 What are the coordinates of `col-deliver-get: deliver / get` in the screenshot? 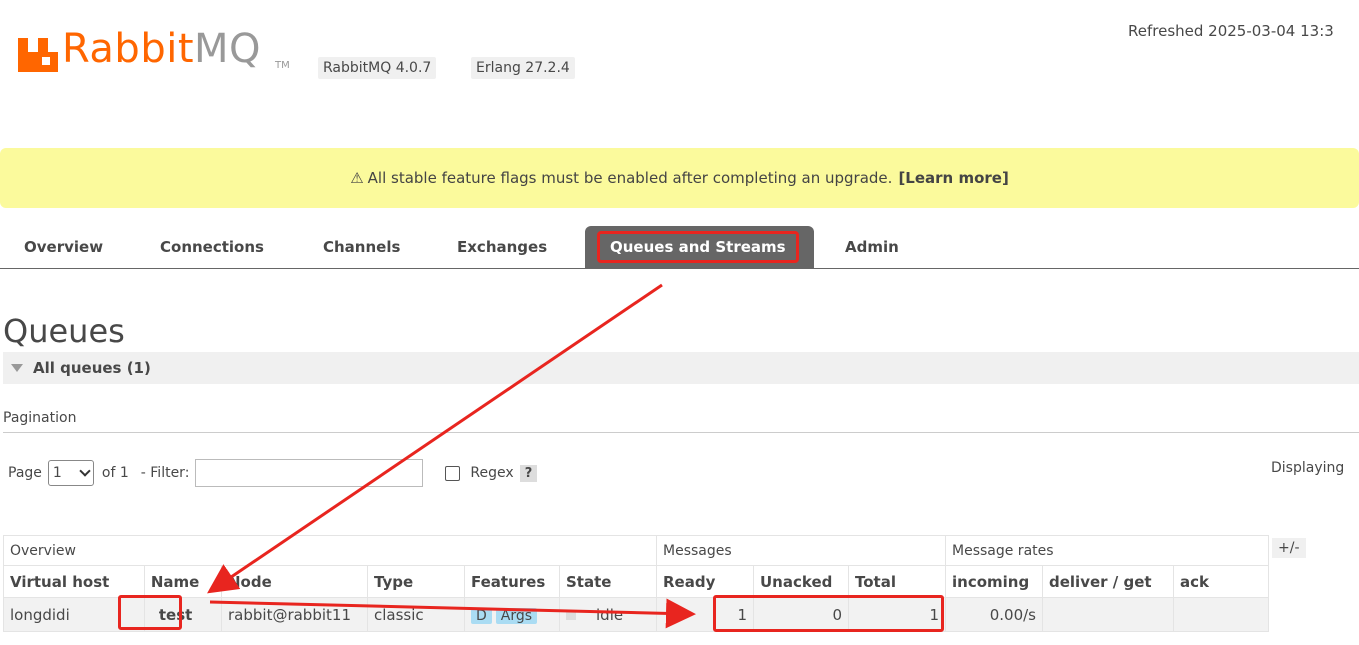 It's located at (1108, 581).